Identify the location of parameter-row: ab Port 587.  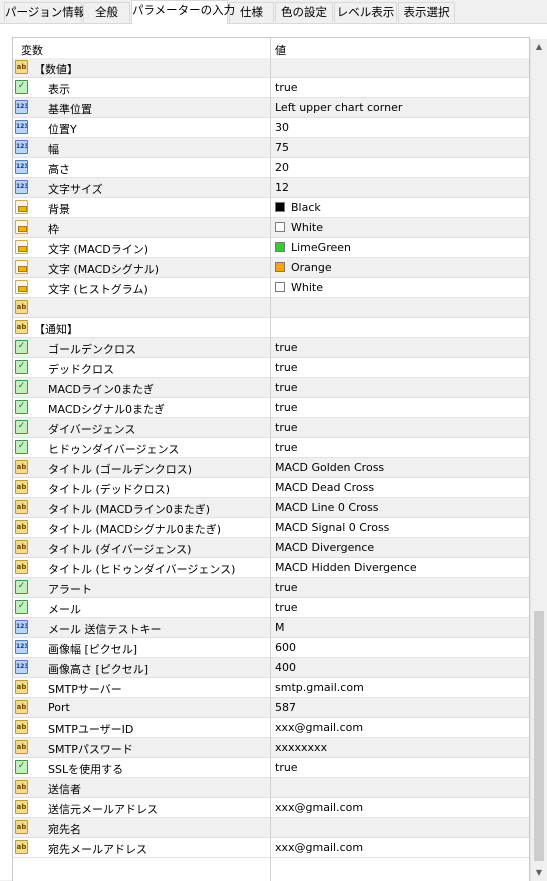
(271, 708).